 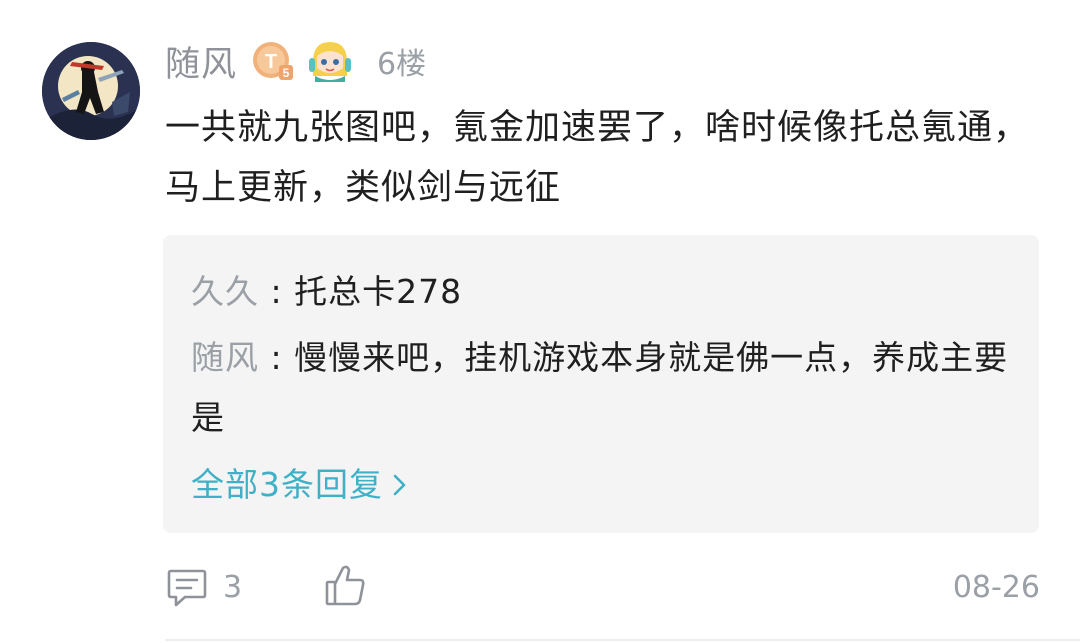 I want to click on comment-text: 一共就九张图吧，氪金加速罢了，啥时候像托总氪通，马上更新，类似剑与远征, so click(x=597, y=158).